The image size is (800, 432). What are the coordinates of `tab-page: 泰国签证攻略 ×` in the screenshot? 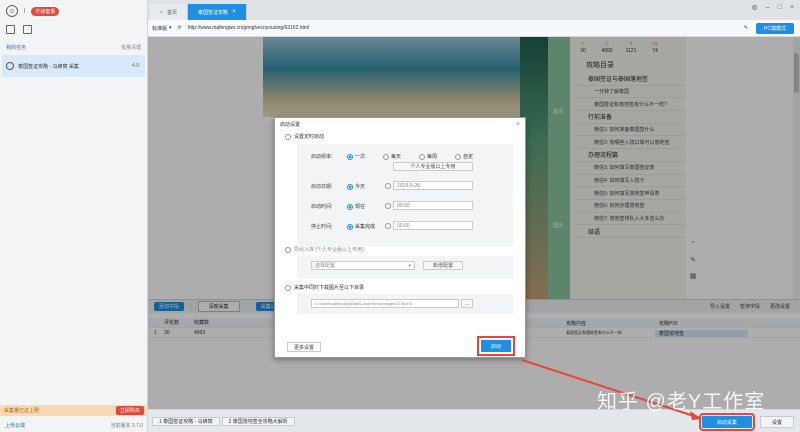 It's located at (217, 12).